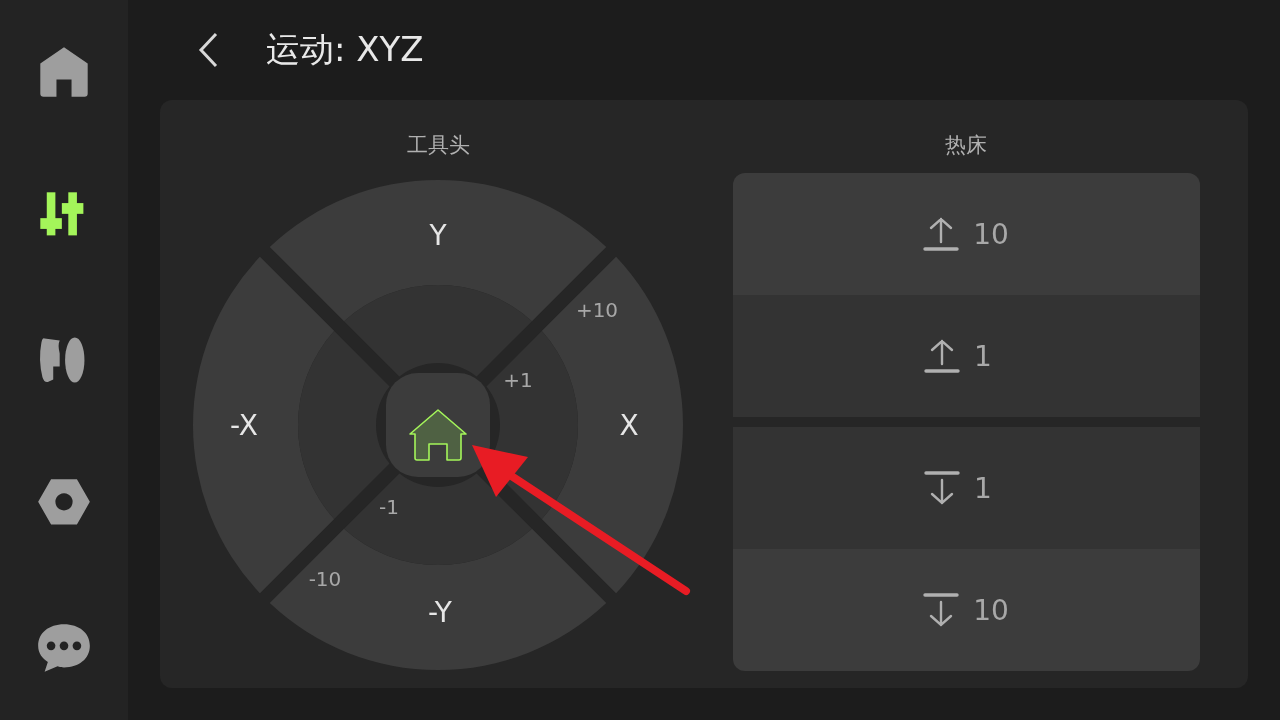 This screenshot has height=720, width=1280. I want to click on section-title: 工具头, so click(438, 145).